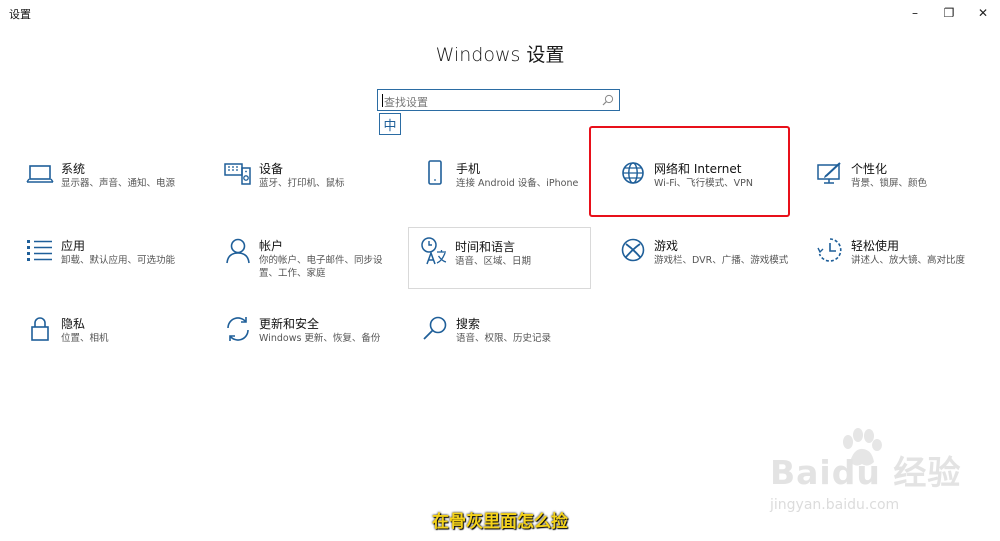 The image size is (1000, 541). I want to click on tile-apps: 应用 卸载、默认应用、可选功能, so click(108, 264).